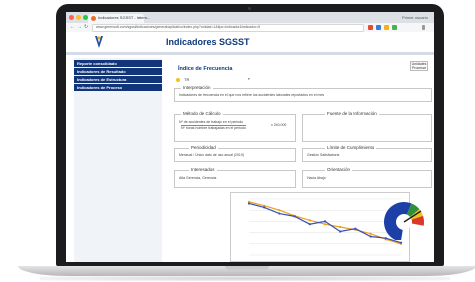 This screenshot has width=475, height=282. I want to click on periodicidad-text: Mensual / Único dato de uso anual (2019), so click(211, 155).